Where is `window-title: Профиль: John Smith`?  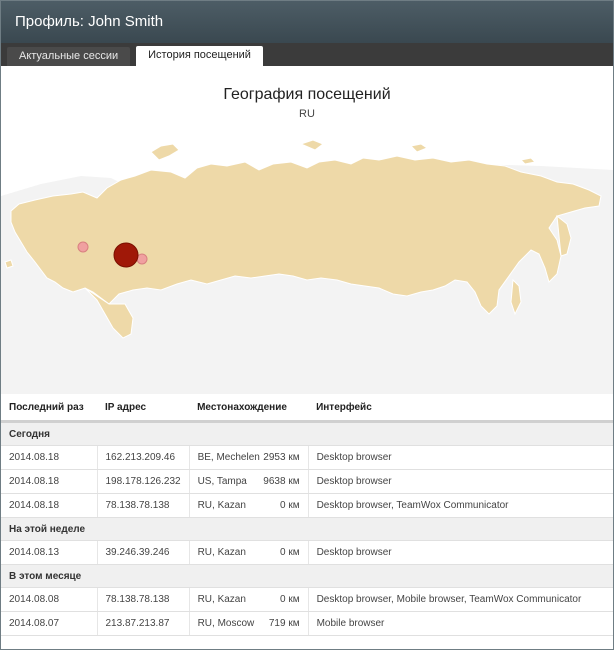 window-title: Профиль: John Smith is located at coordinates (307, 22).